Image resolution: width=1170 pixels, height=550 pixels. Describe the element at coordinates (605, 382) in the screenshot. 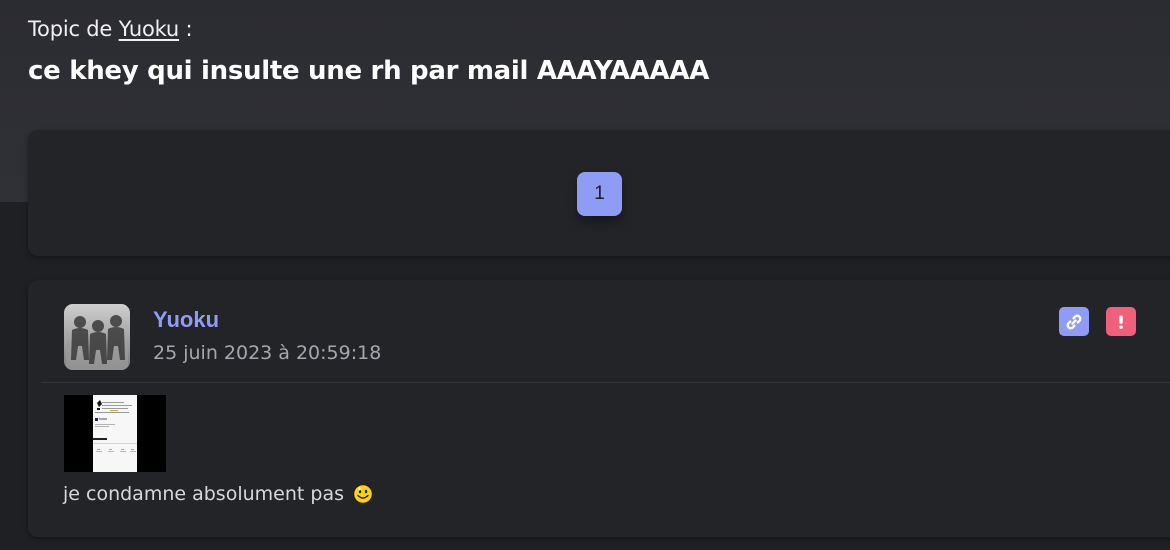

I see `post-divider` at that location.